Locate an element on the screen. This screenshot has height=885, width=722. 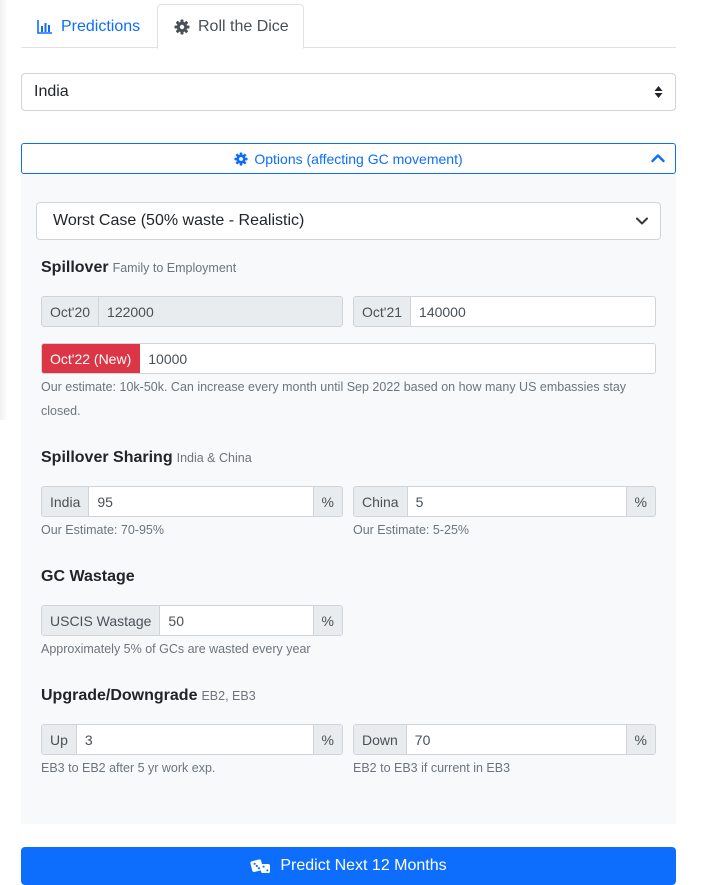
spillover-oct22-group: Oct'22 (New) 10000 is located at coordinates (348, 358).